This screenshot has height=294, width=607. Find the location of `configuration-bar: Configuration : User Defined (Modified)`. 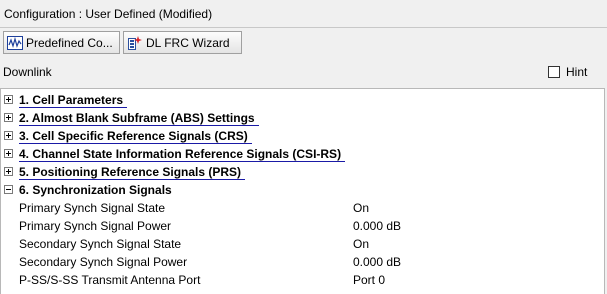

configuration-bar: Configuration : User Defined (Modified) is located at coordinates (303, 14).